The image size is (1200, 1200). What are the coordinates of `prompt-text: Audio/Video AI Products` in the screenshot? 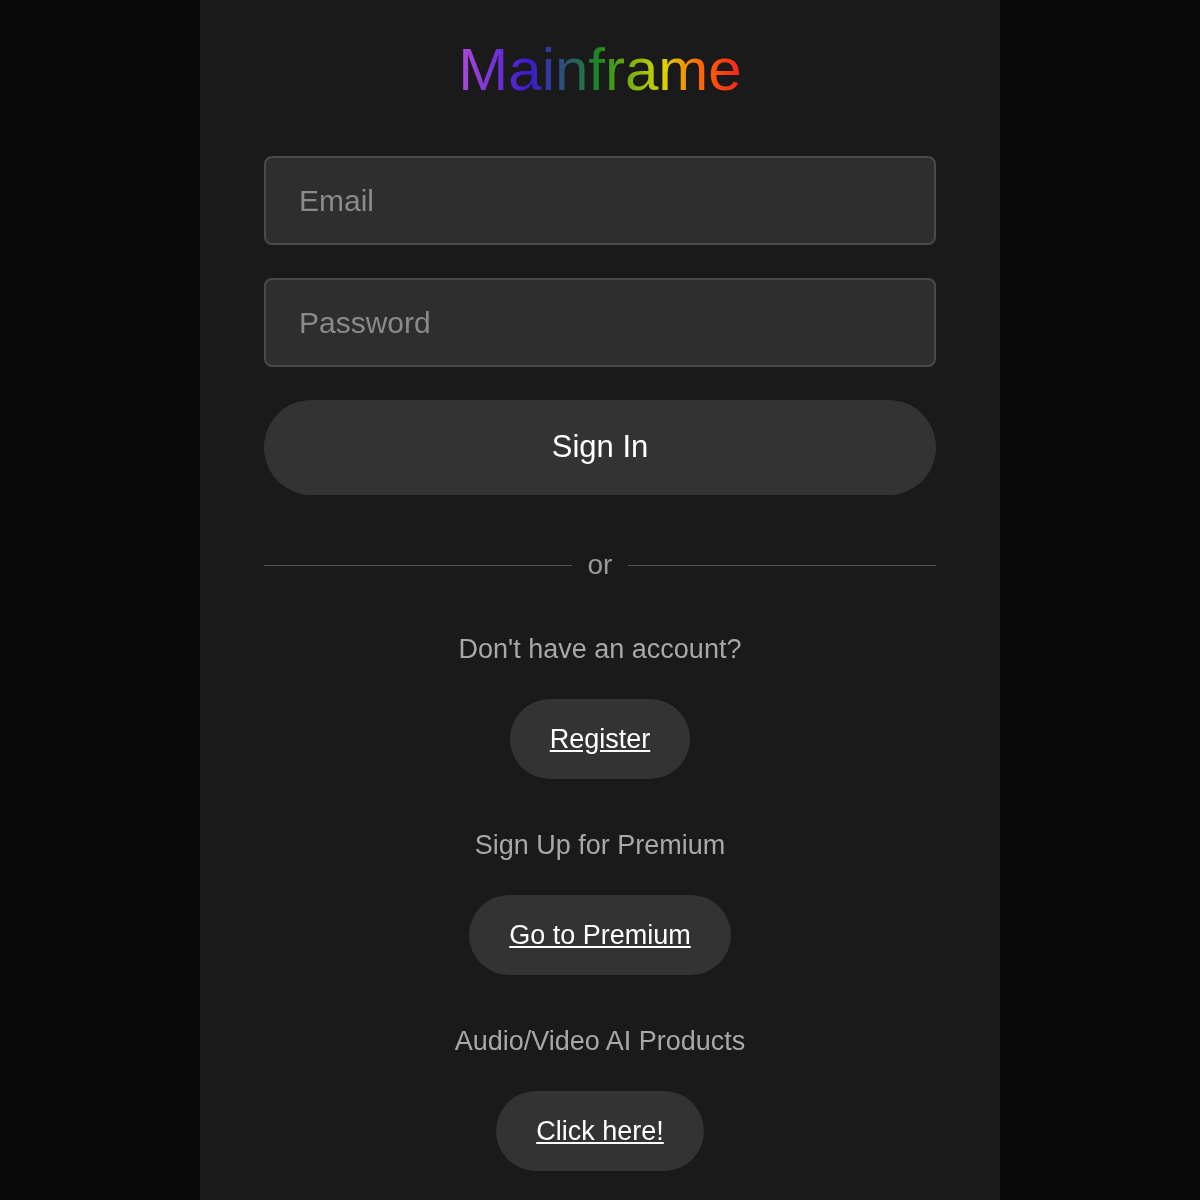 It's located at (600, 1041).